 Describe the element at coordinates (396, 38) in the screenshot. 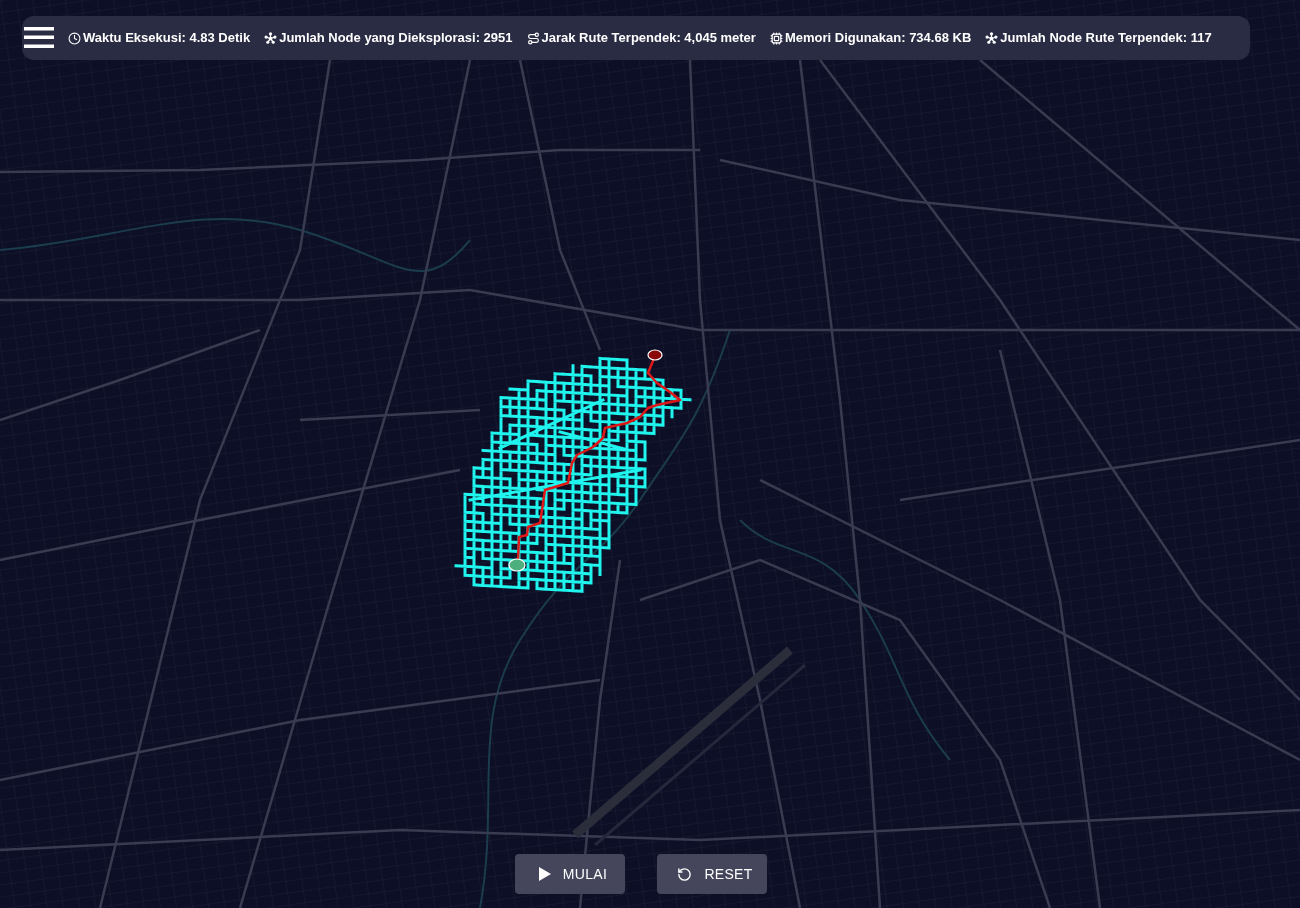

I see `node-count-text: Jumlah Node yang Dieksplorasi: 2951` at that location.